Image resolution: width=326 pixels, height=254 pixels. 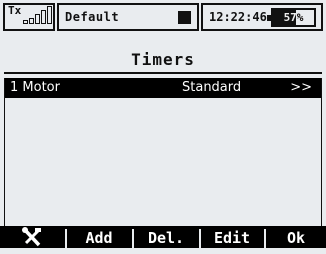 What do you see at coordinates (163, 88) in the screenshot?
I see `timer-row: 1 Motor Standard >>` at bounding box center [163, 88].